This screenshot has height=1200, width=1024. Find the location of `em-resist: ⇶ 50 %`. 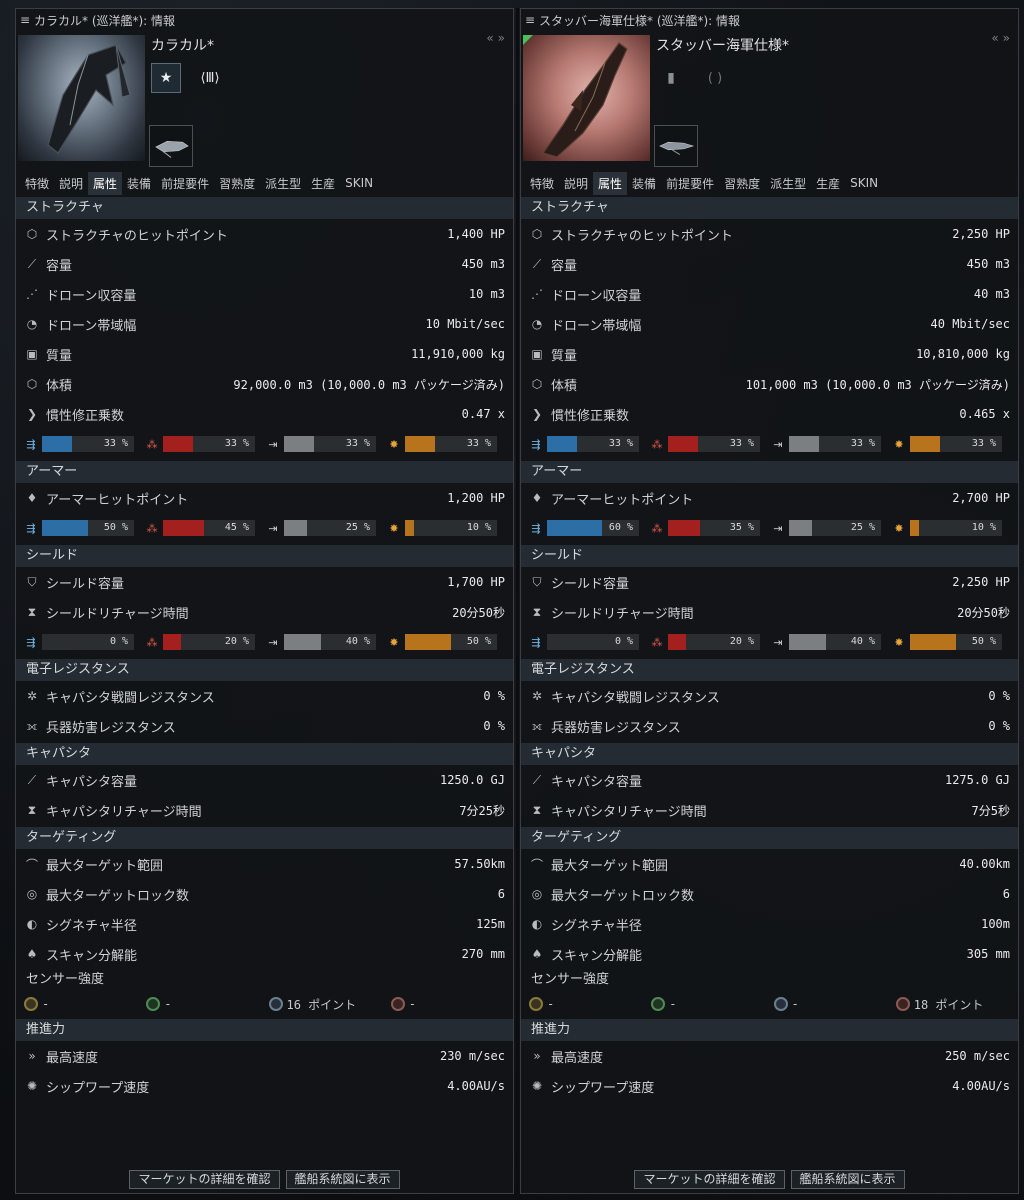

em-resist: ⇶ 50 % is located at coordinates (77, 528).